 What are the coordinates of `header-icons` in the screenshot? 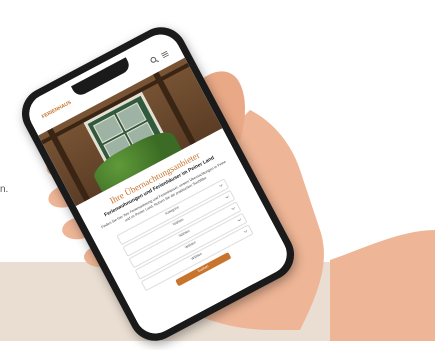 It's located at (159, 57).